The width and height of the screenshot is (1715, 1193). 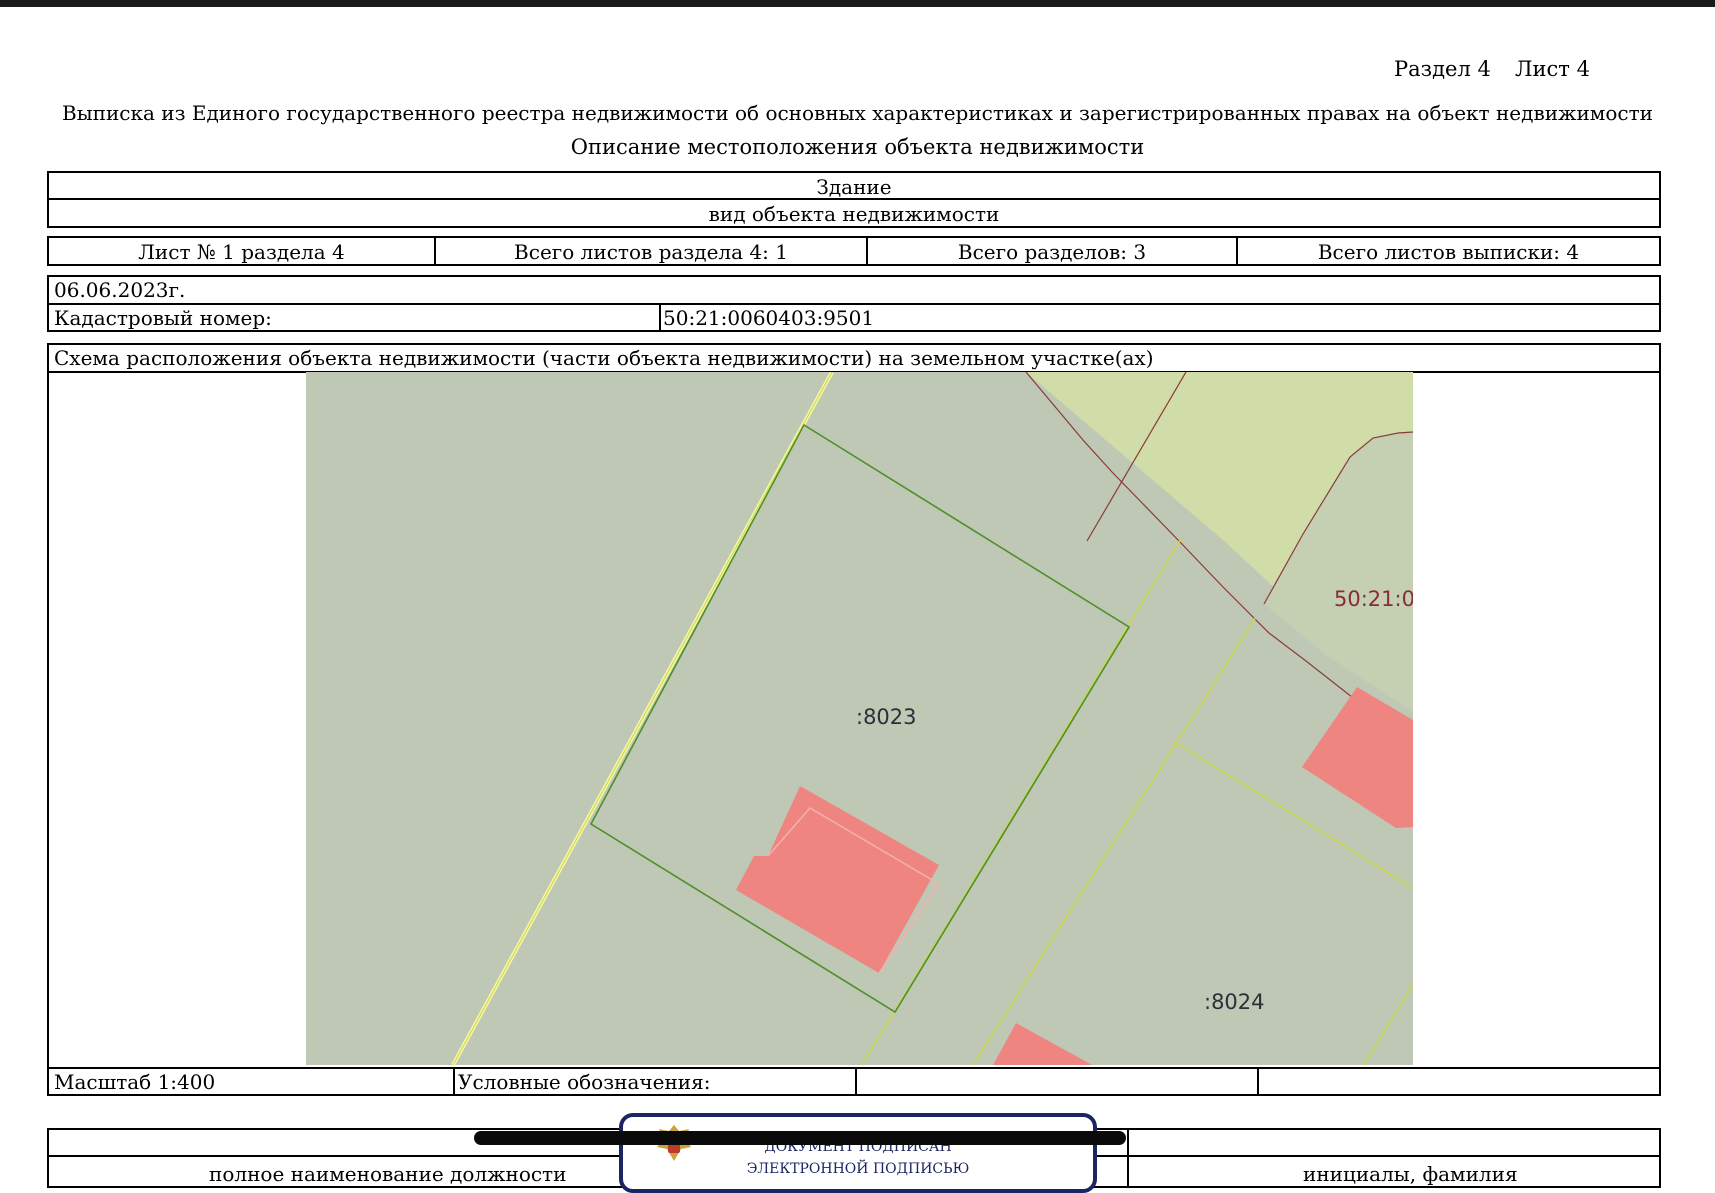 I want to click on cadastral-label: Кадастровый номер:, so click(x=163, y=318).